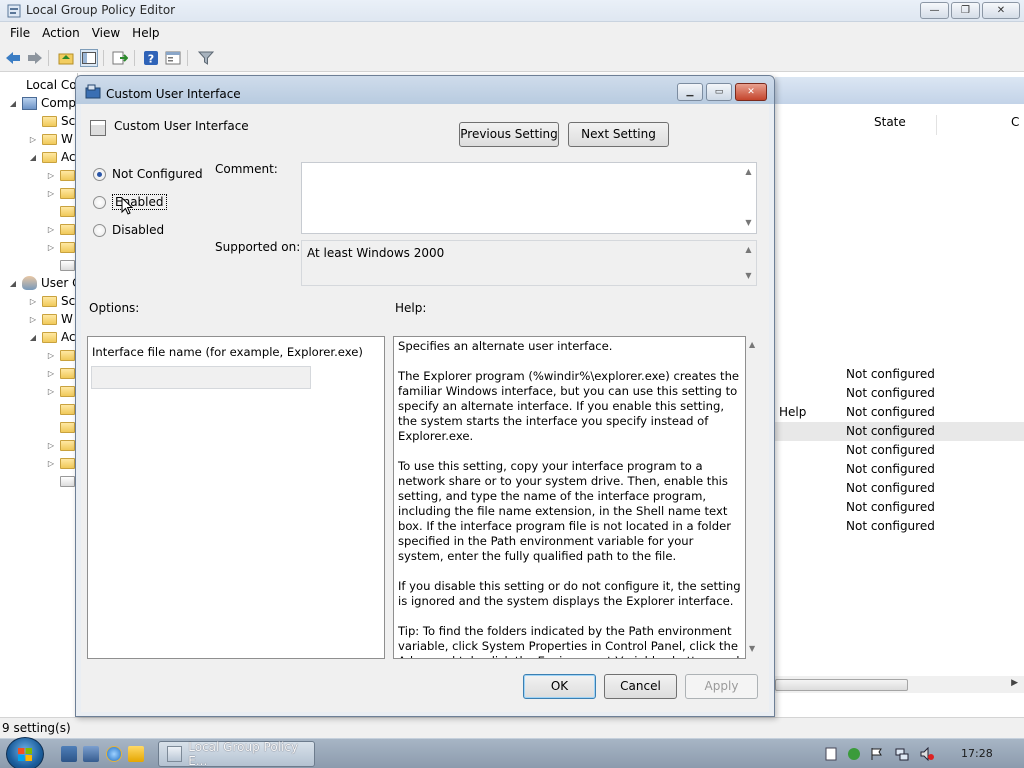  Describe the element at coordinates (831, 754) in the screenshot. I see `action-center-icon` at that location.